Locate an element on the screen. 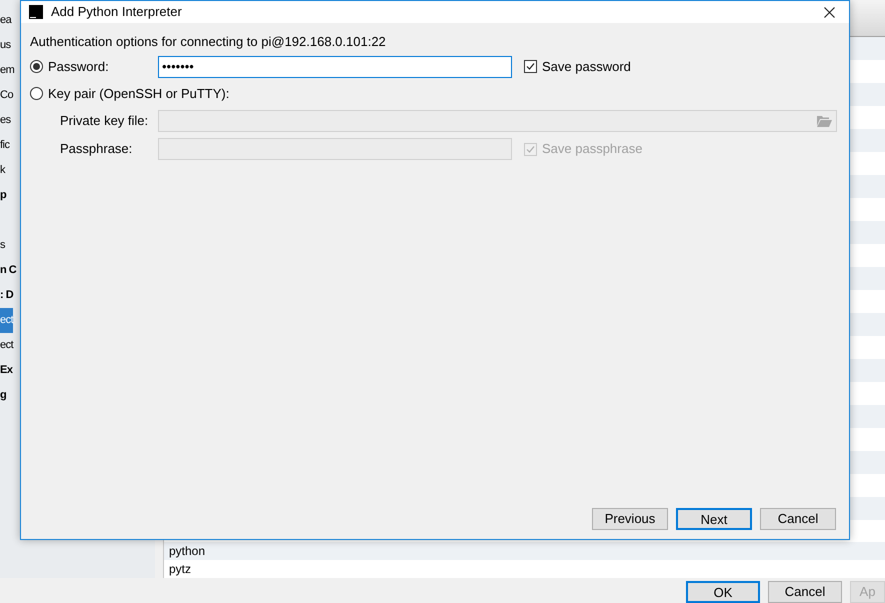 This screenshot has width=885, height=603. sidebar-item: Ex is located at coordinates (6, 370).